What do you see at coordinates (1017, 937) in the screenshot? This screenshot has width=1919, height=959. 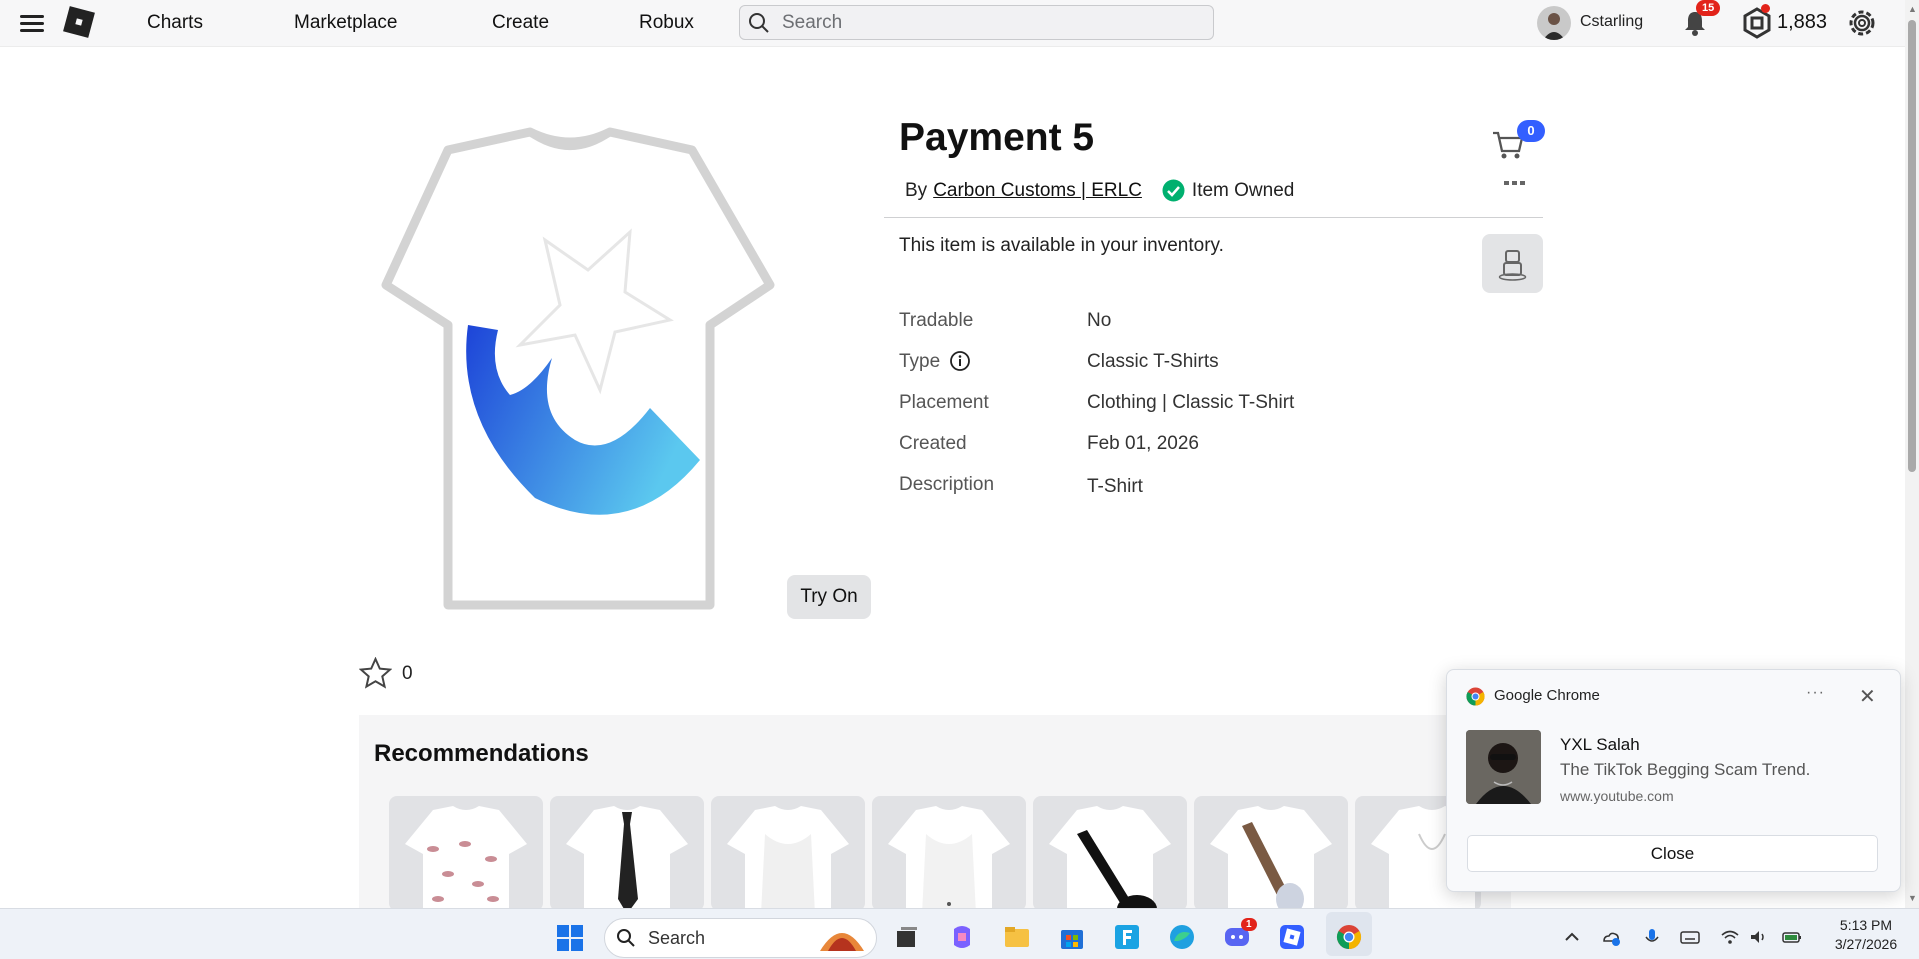 I see `file-explorer-icon` at bounding box center [1017, 937].